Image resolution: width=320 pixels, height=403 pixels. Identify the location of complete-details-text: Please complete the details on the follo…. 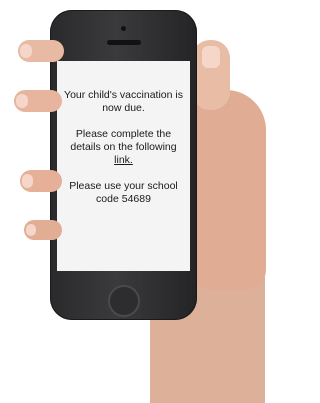
(123, 147).